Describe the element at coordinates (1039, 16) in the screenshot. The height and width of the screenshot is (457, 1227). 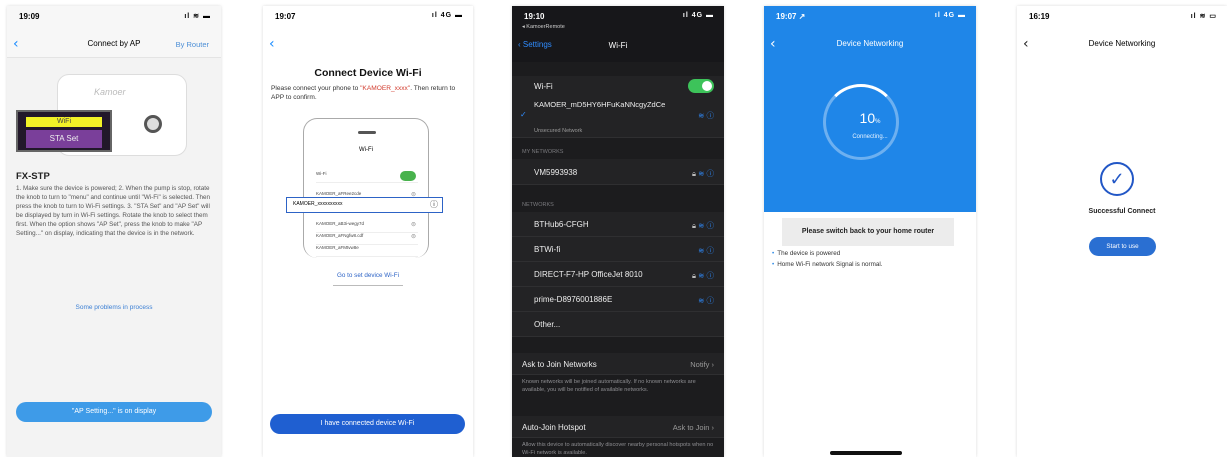
I see `status-time: 16:19` at that location.